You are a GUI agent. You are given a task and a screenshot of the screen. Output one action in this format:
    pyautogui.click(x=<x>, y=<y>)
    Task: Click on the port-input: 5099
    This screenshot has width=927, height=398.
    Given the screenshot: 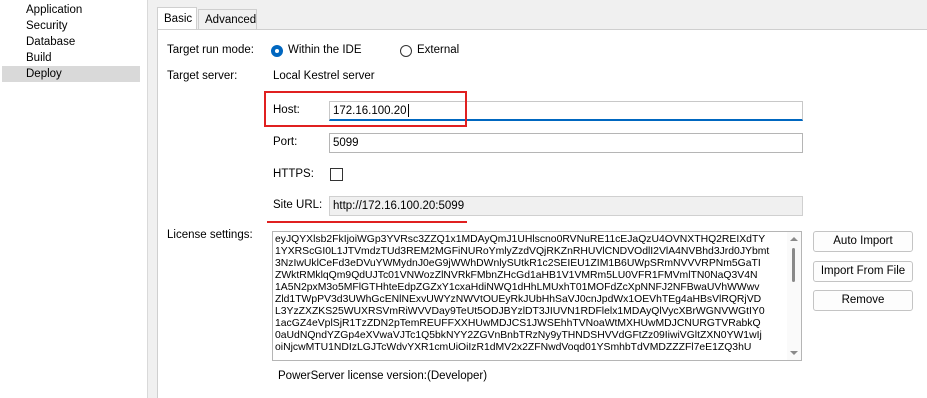 What is the action you would take?
    pyautogui.click(x=566, y=143)
    